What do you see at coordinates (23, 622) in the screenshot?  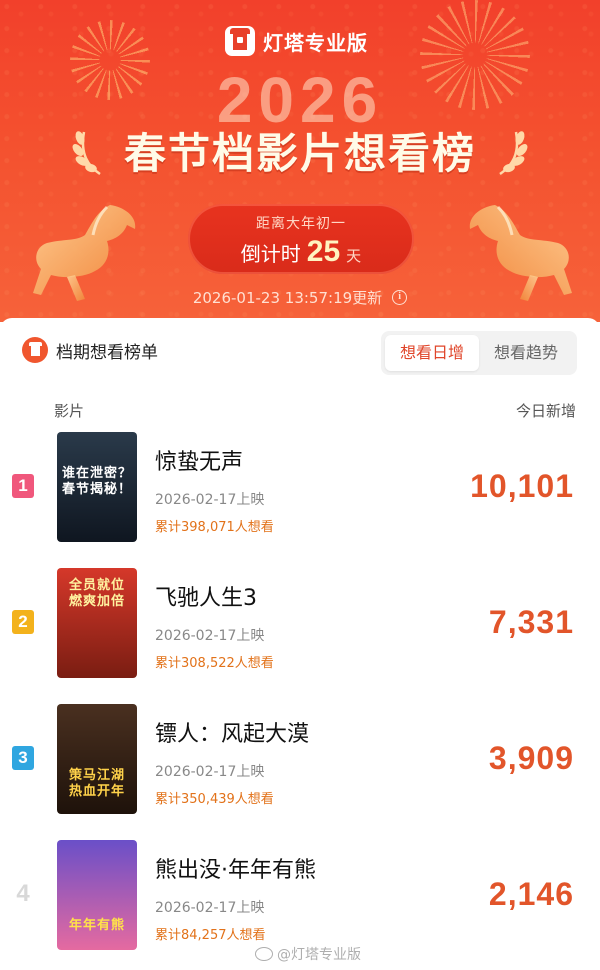 I see `rank-badge: 2` at bounding box center [23, 622].